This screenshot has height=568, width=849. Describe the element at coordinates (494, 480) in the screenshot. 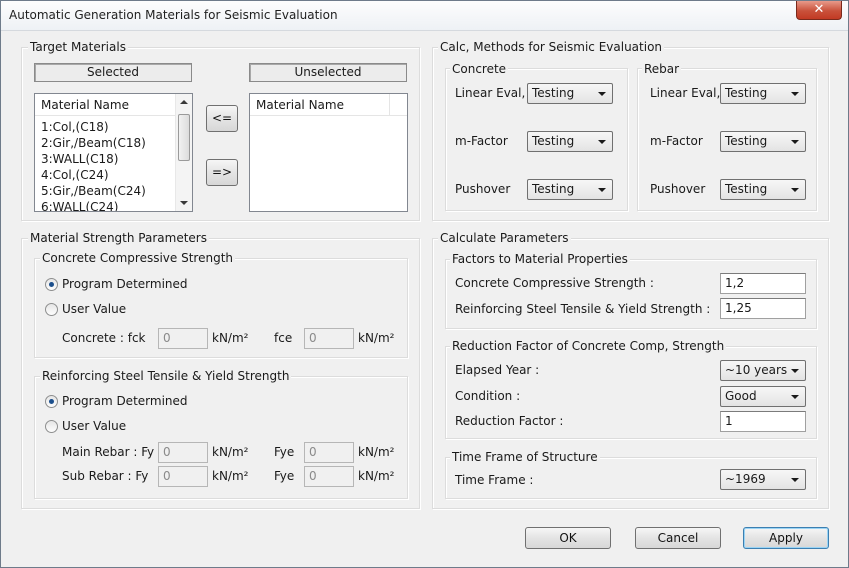

I see `time-frame-label: Time Frame :` at that location.